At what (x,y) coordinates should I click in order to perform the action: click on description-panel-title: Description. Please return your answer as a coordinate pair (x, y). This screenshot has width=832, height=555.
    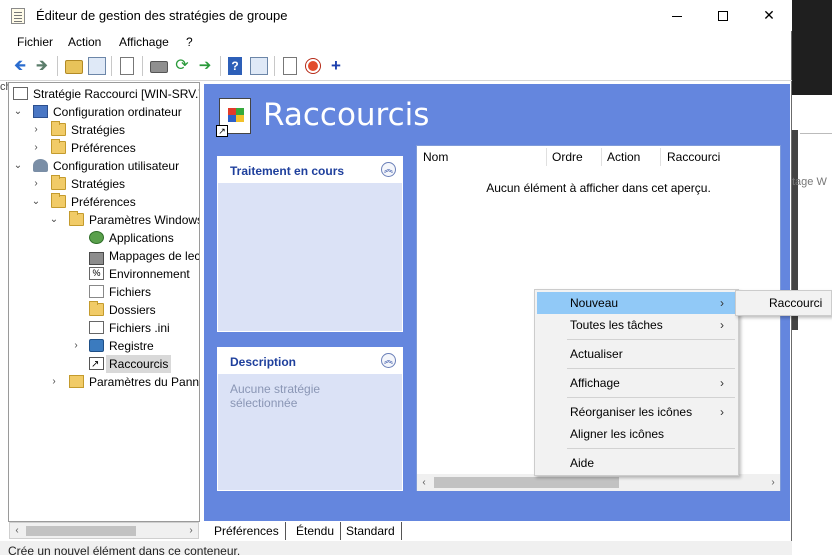
    Looking at the image, I should click on (263, 362).